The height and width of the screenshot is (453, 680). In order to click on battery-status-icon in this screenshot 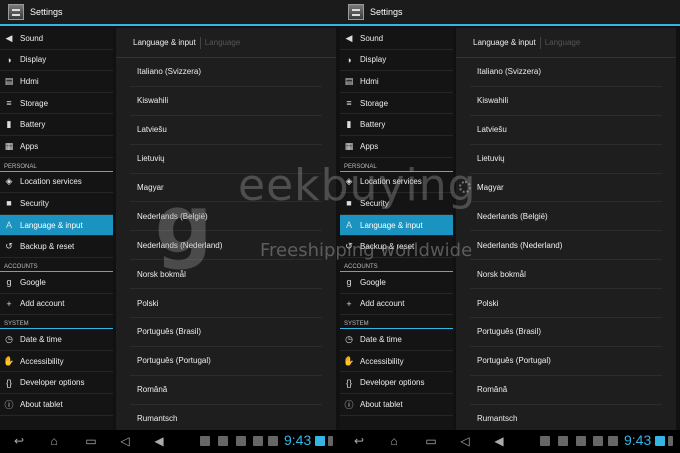, I will do `click(670, 441)`.